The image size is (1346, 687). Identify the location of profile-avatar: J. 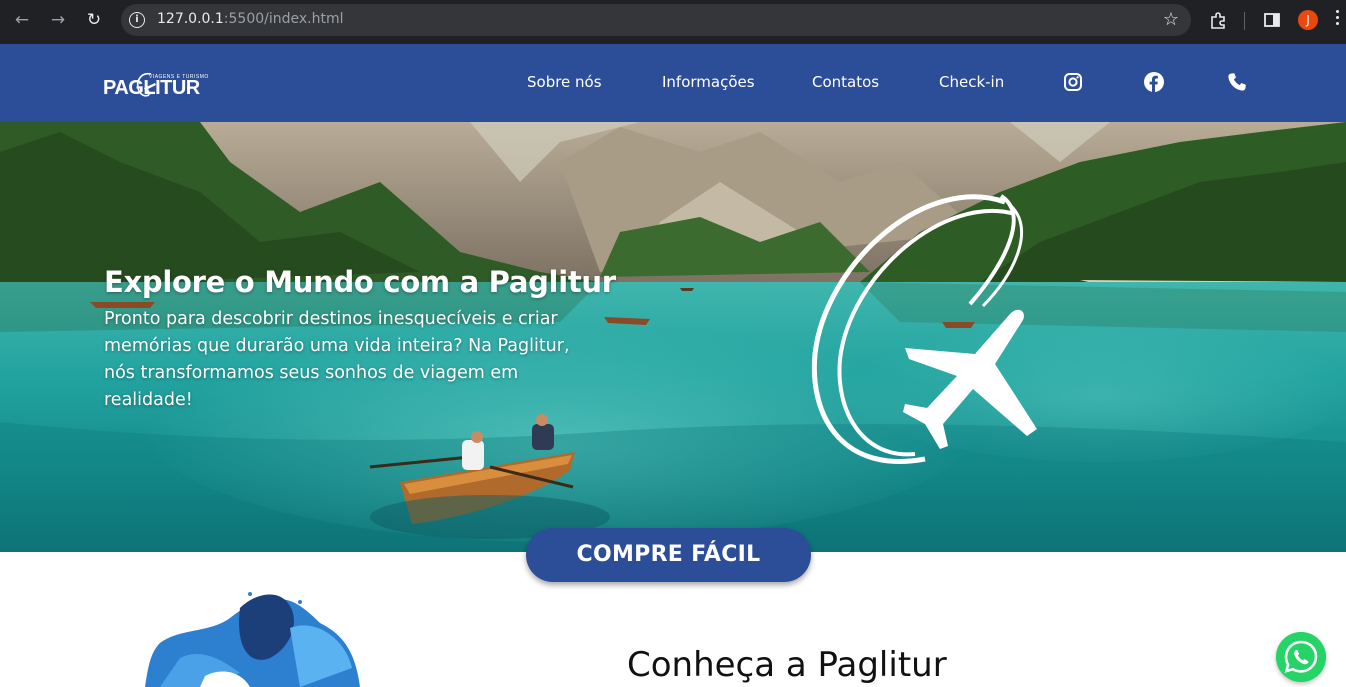
(1308, 20).